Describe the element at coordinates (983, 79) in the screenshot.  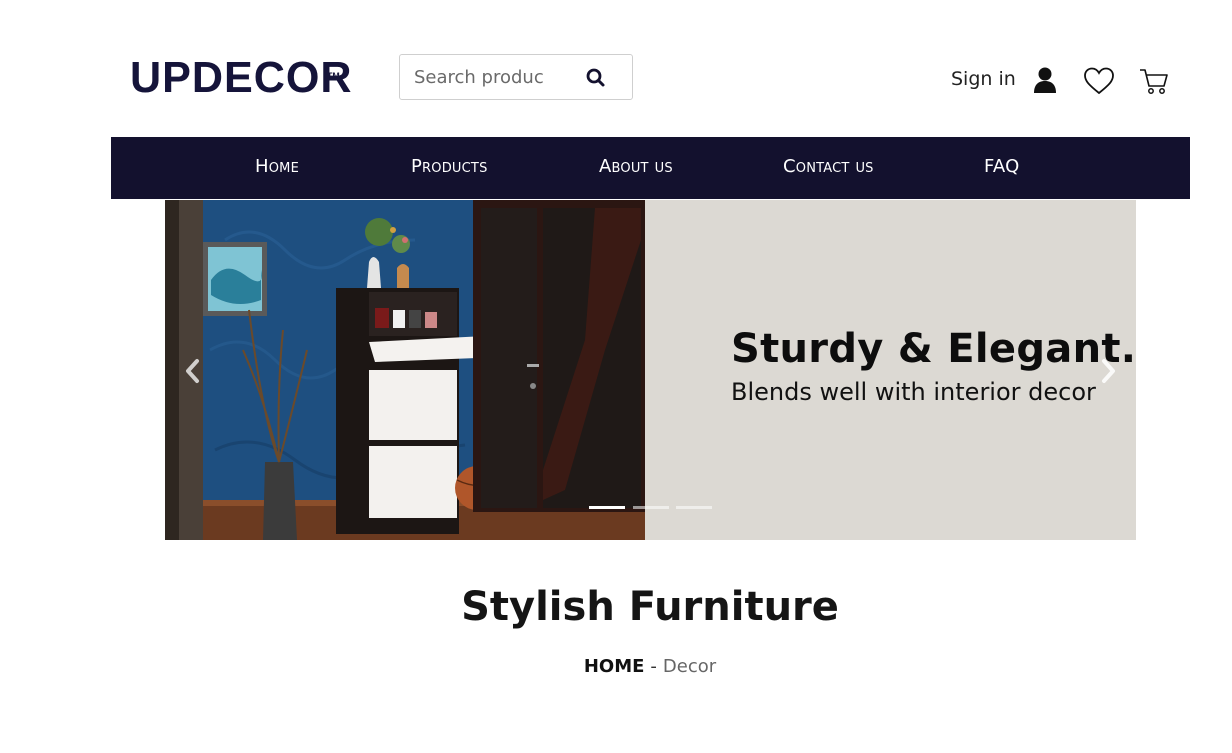
I see `signin-link: Sign in` at that location.